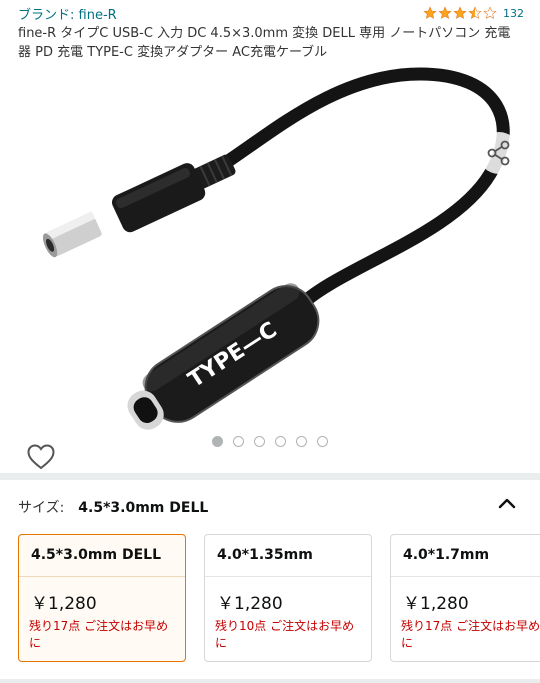  Describe the element at coordinates (270, 441) in the screenshot. I see `carousel-dots` at that location.